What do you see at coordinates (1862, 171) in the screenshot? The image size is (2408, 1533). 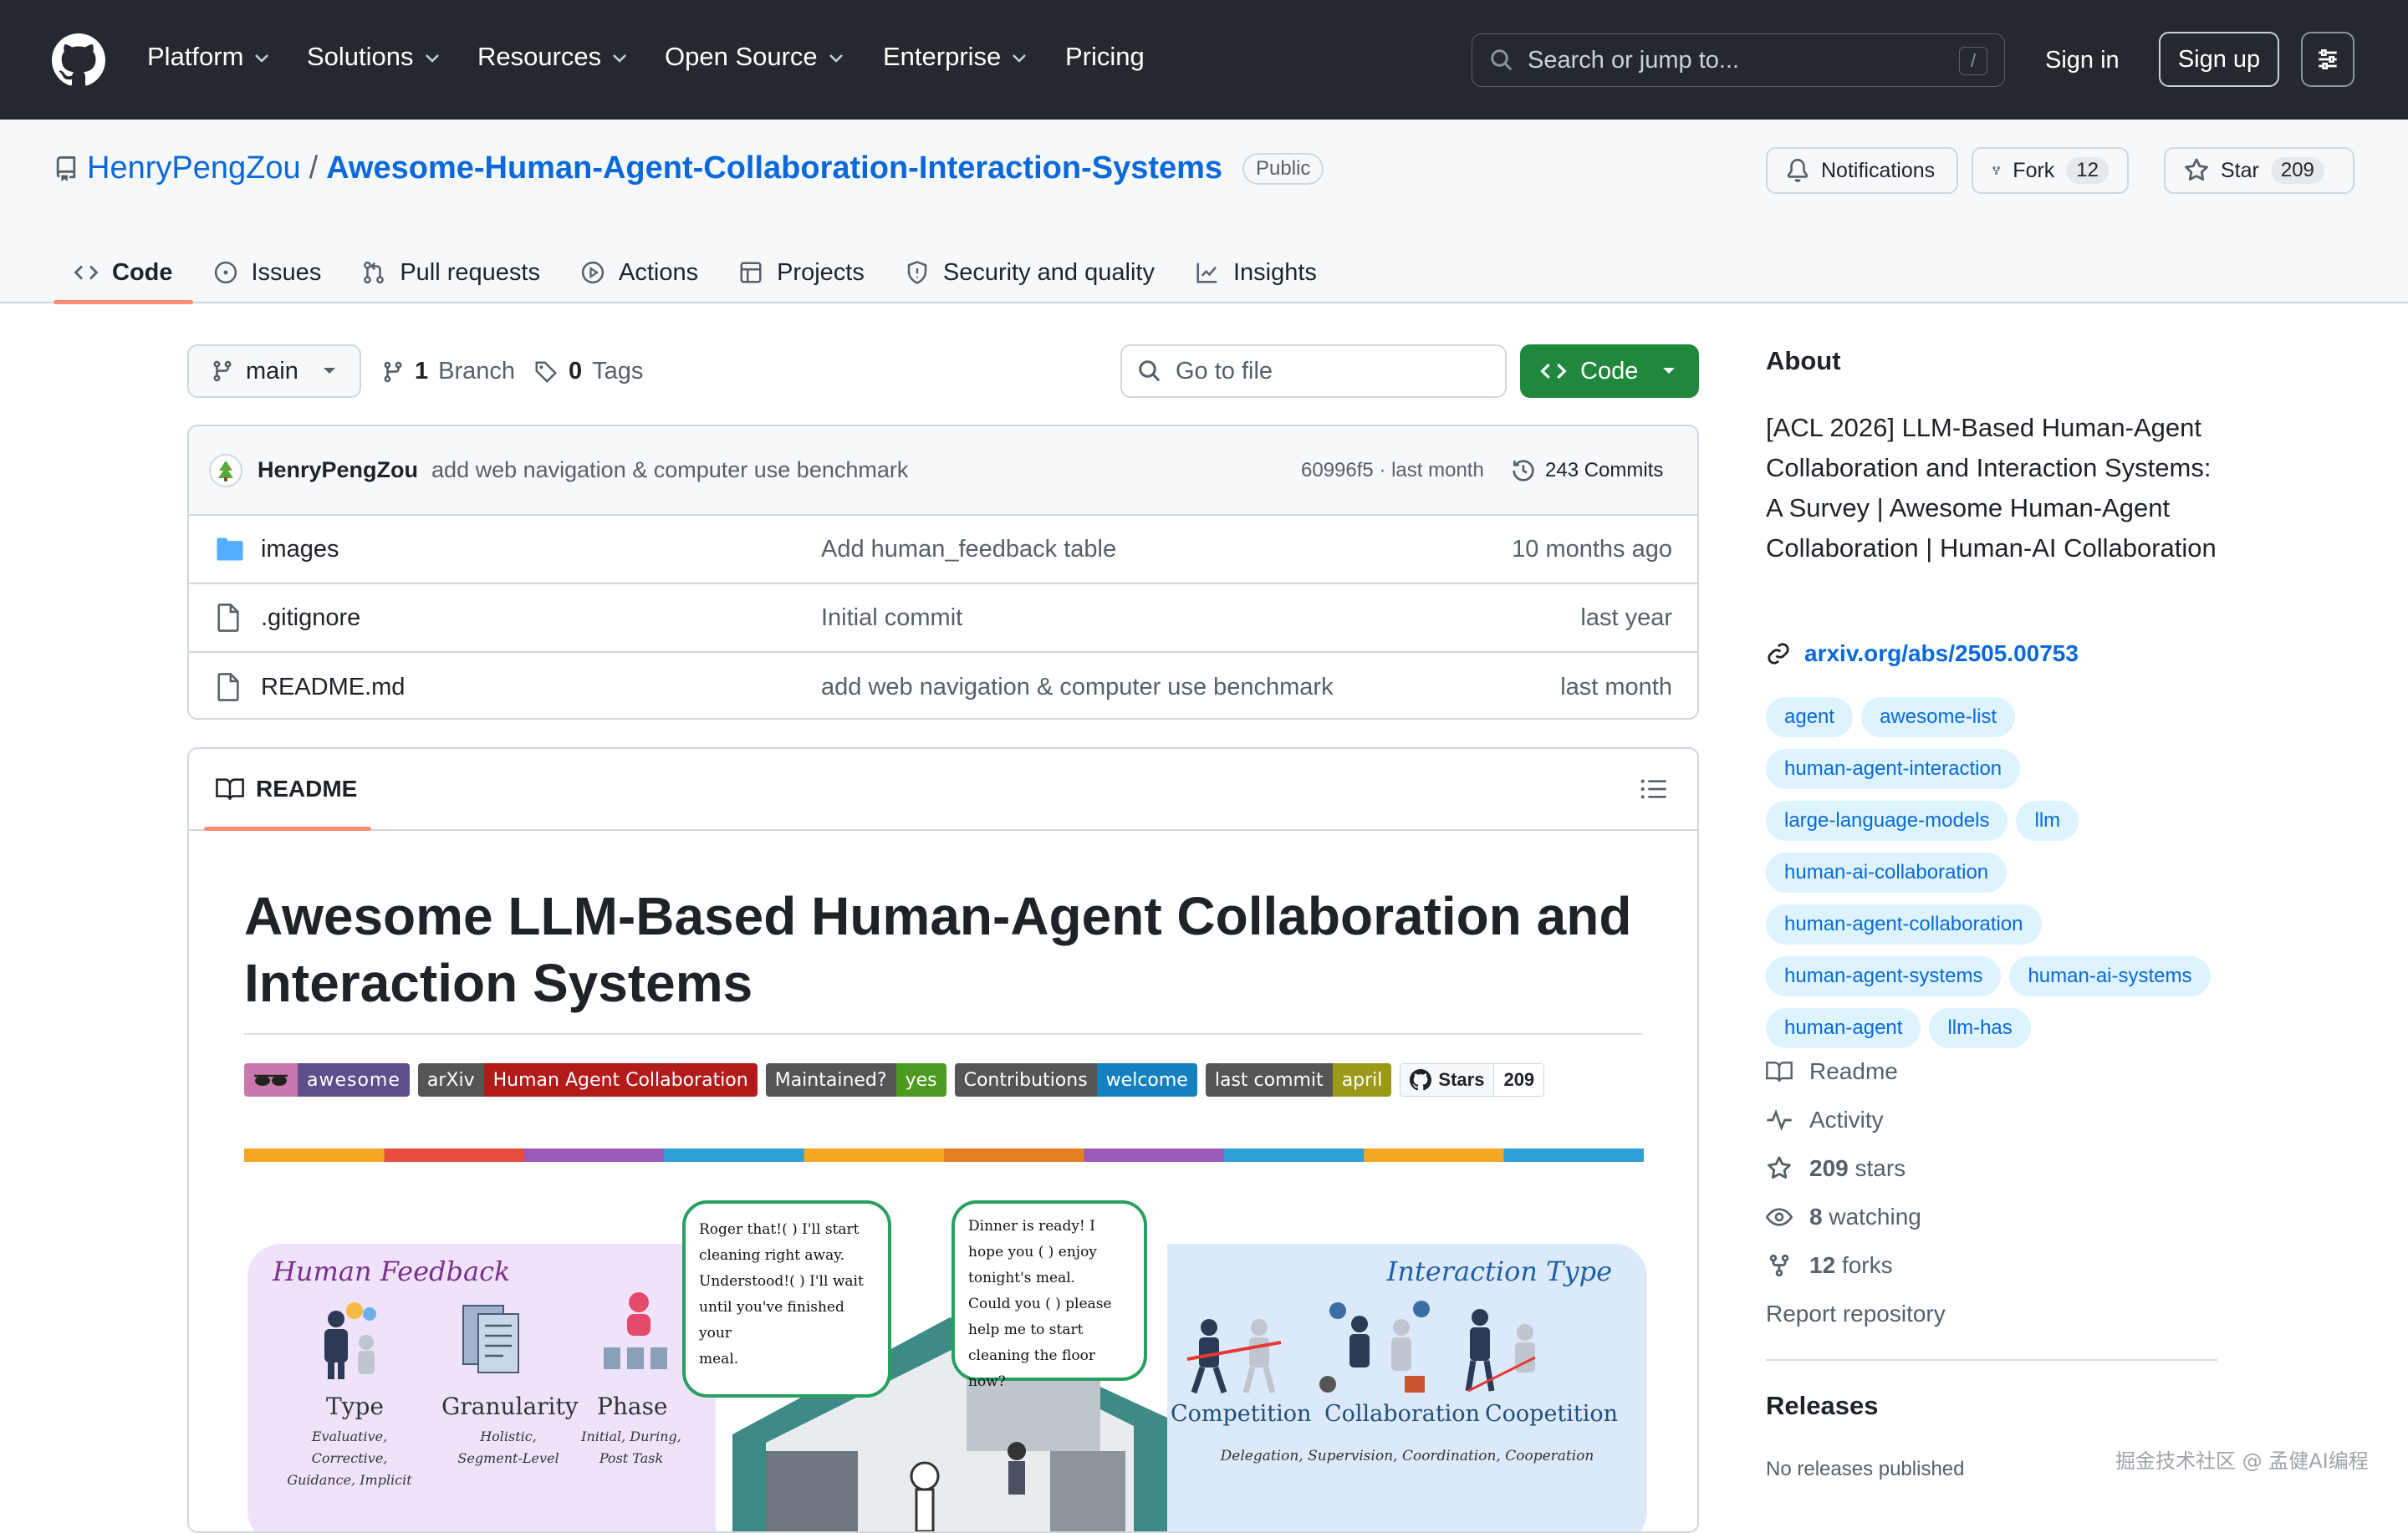 I see `notifications-button: Notifications` at bounding box center [1862, 171].